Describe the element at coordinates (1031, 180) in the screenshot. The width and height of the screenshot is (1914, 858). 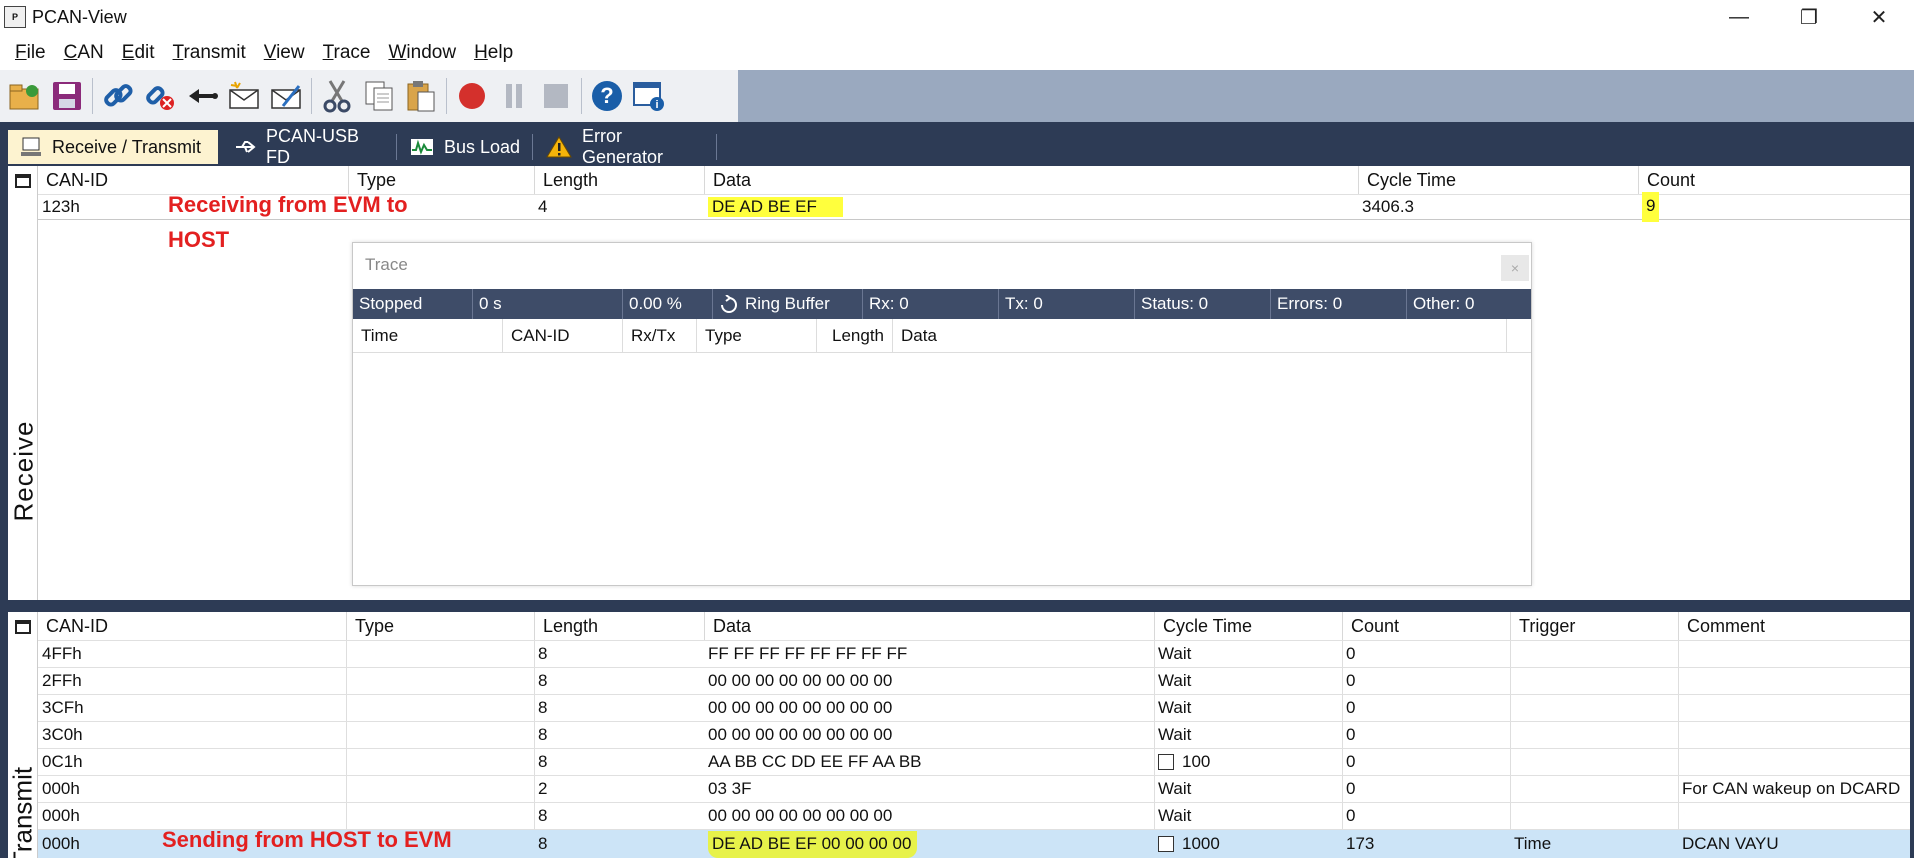
I see `rx-col-data: Data` at that location.